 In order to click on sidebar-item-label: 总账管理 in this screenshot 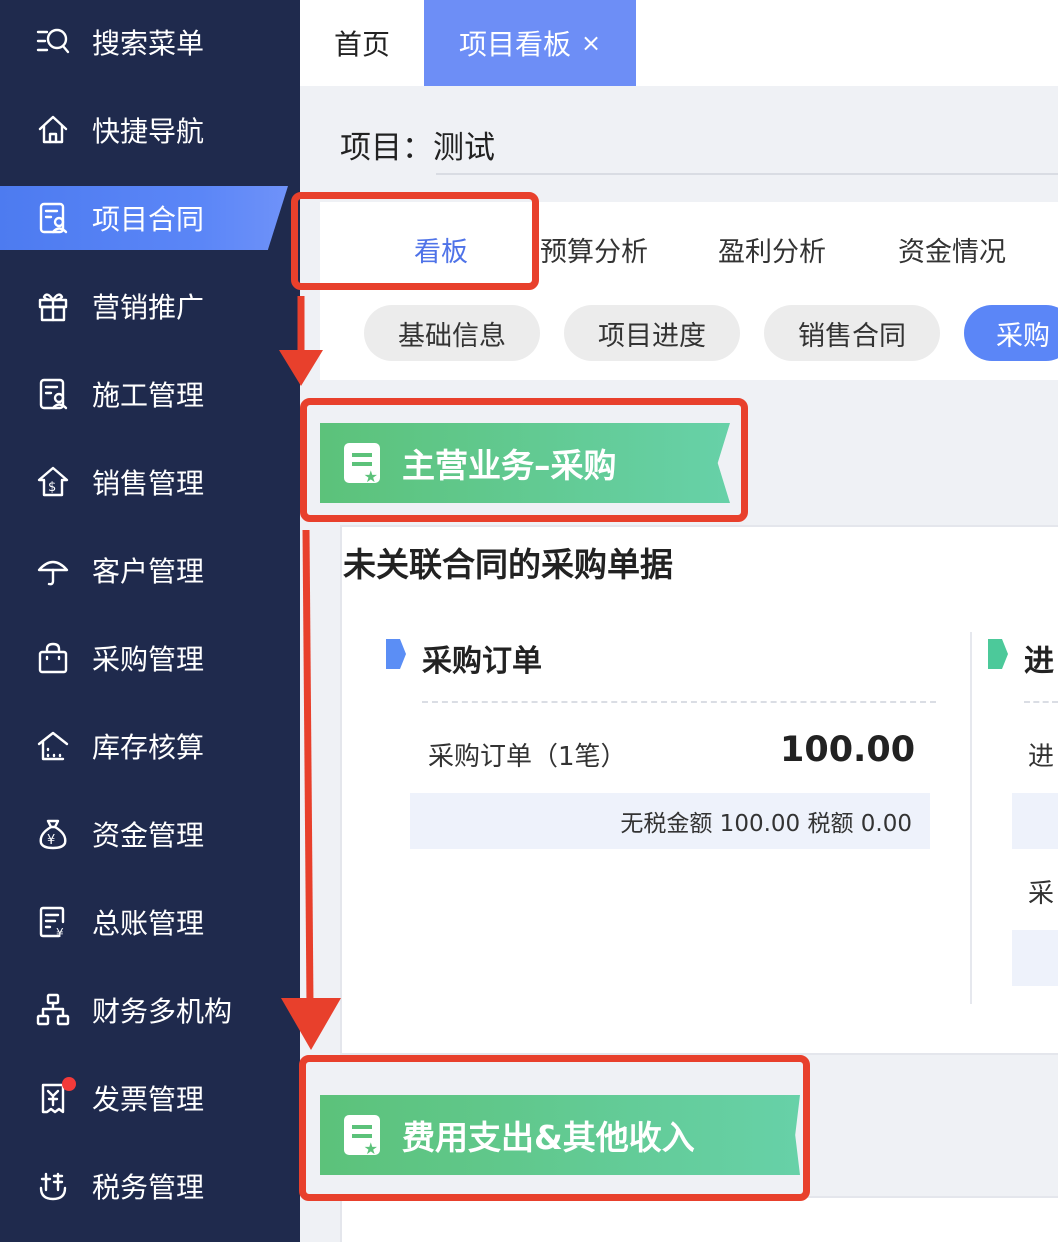, I will do `click(148, 923)`.